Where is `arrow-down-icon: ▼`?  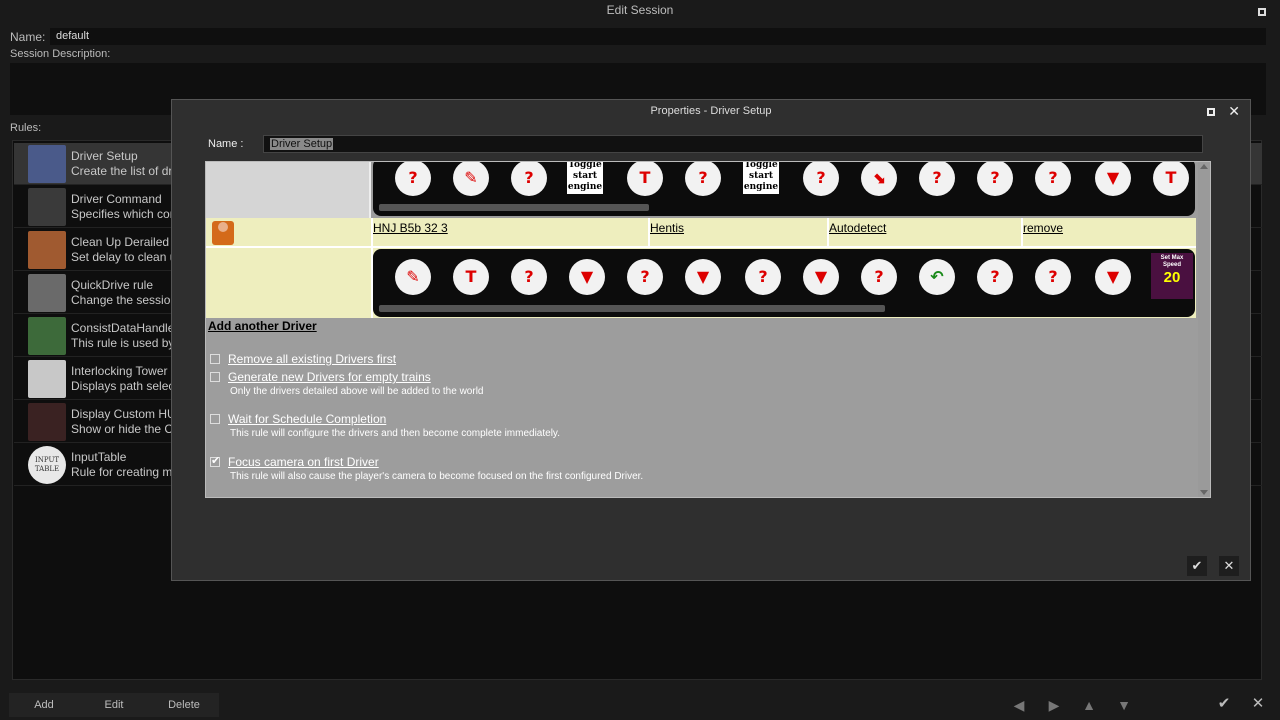 arrow-down-icon: ▼ is located at coordinates (1124, 705).